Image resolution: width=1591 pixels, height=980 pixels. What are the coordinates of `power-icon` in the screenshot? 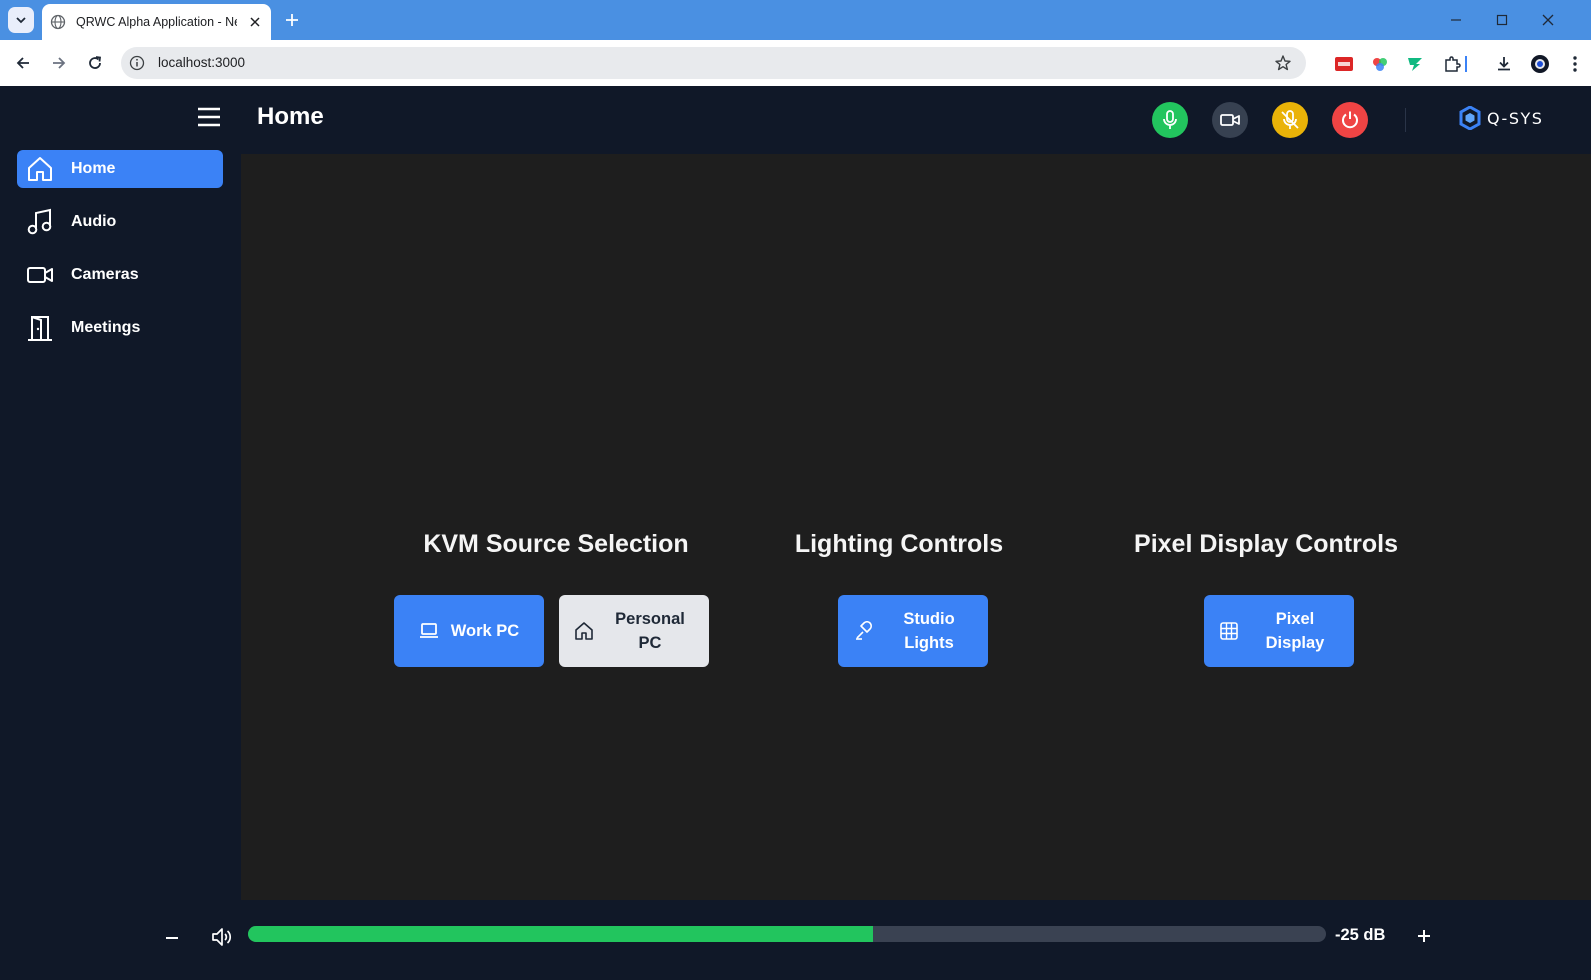 It's located at (1350, 120).